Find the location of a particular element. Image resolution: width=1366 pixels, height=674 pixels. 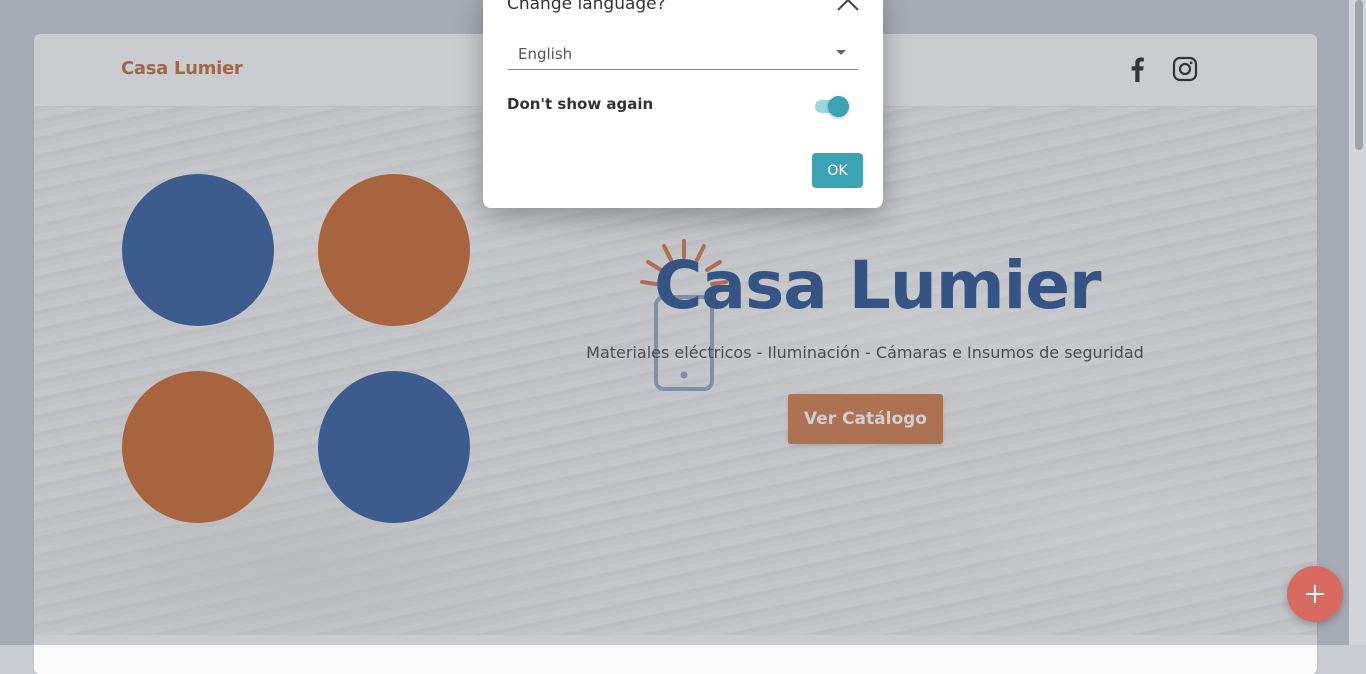

caret-down-icon is located at coordinates (841, 52).